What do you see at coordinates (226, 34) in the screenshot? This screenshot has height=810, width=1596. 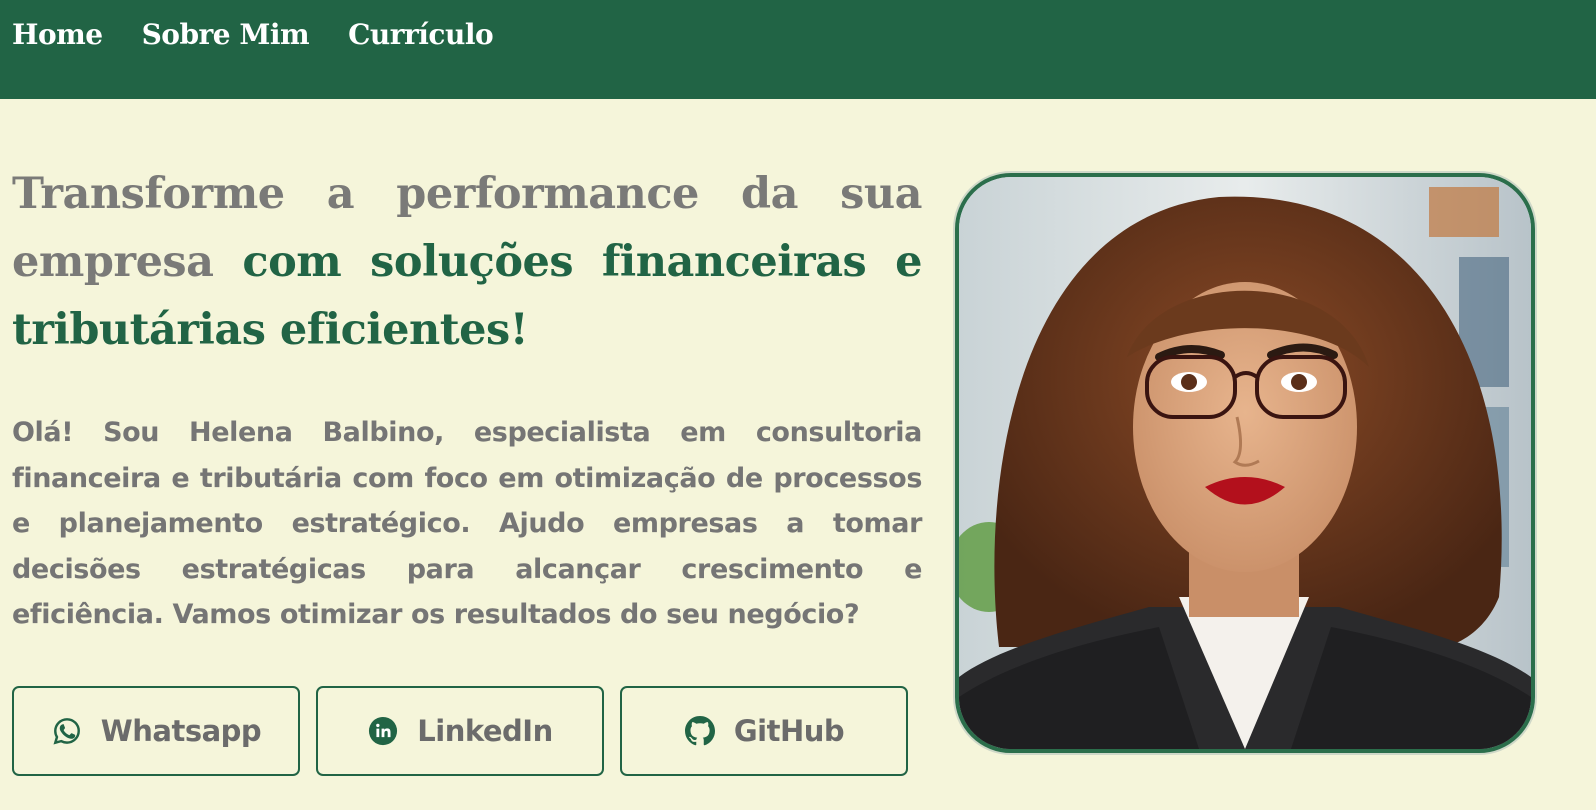 I see `nav-link-sobre-mim: Sobre Mim` at bounding box center [226, 34].